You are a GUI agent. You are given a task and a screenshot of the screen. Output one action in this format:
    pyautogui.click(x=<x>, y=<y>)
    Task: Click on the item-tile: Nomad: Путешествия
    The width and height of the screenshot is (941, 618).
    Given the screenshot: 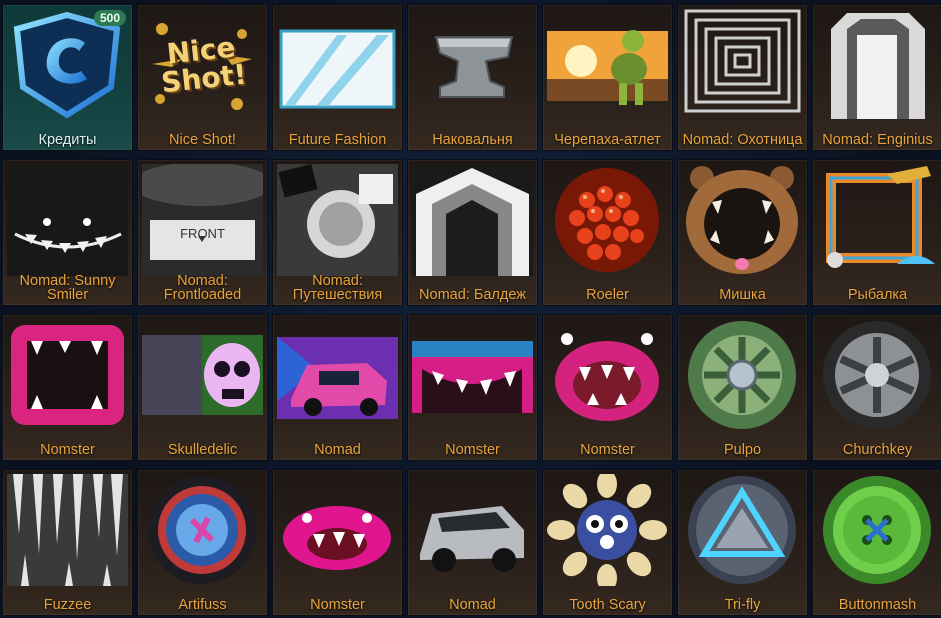 What is the action you would take?
    pyautogui.click(x=337, y=232)
    